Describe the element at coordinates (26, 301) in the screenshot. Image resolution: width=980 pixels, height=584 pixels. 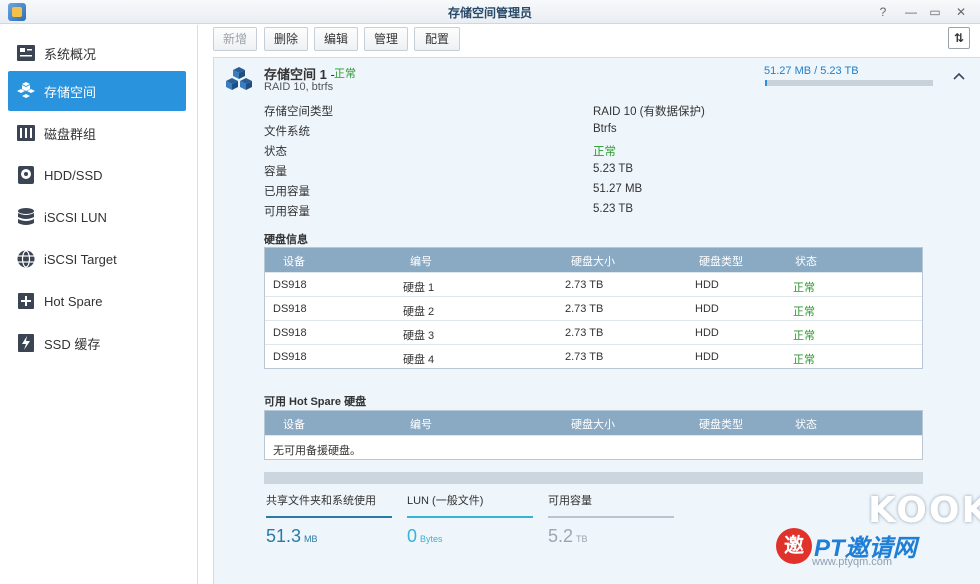
I see `plus-icon` at that location.